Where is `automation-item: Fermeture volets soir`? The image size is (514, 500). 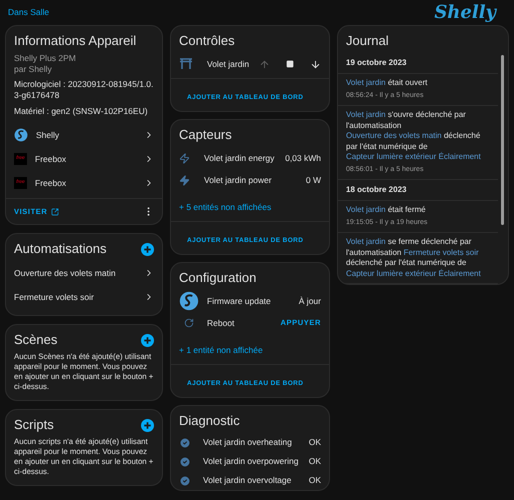 automation-item: Fermeture volets soir is located at coordinates (84, 297).